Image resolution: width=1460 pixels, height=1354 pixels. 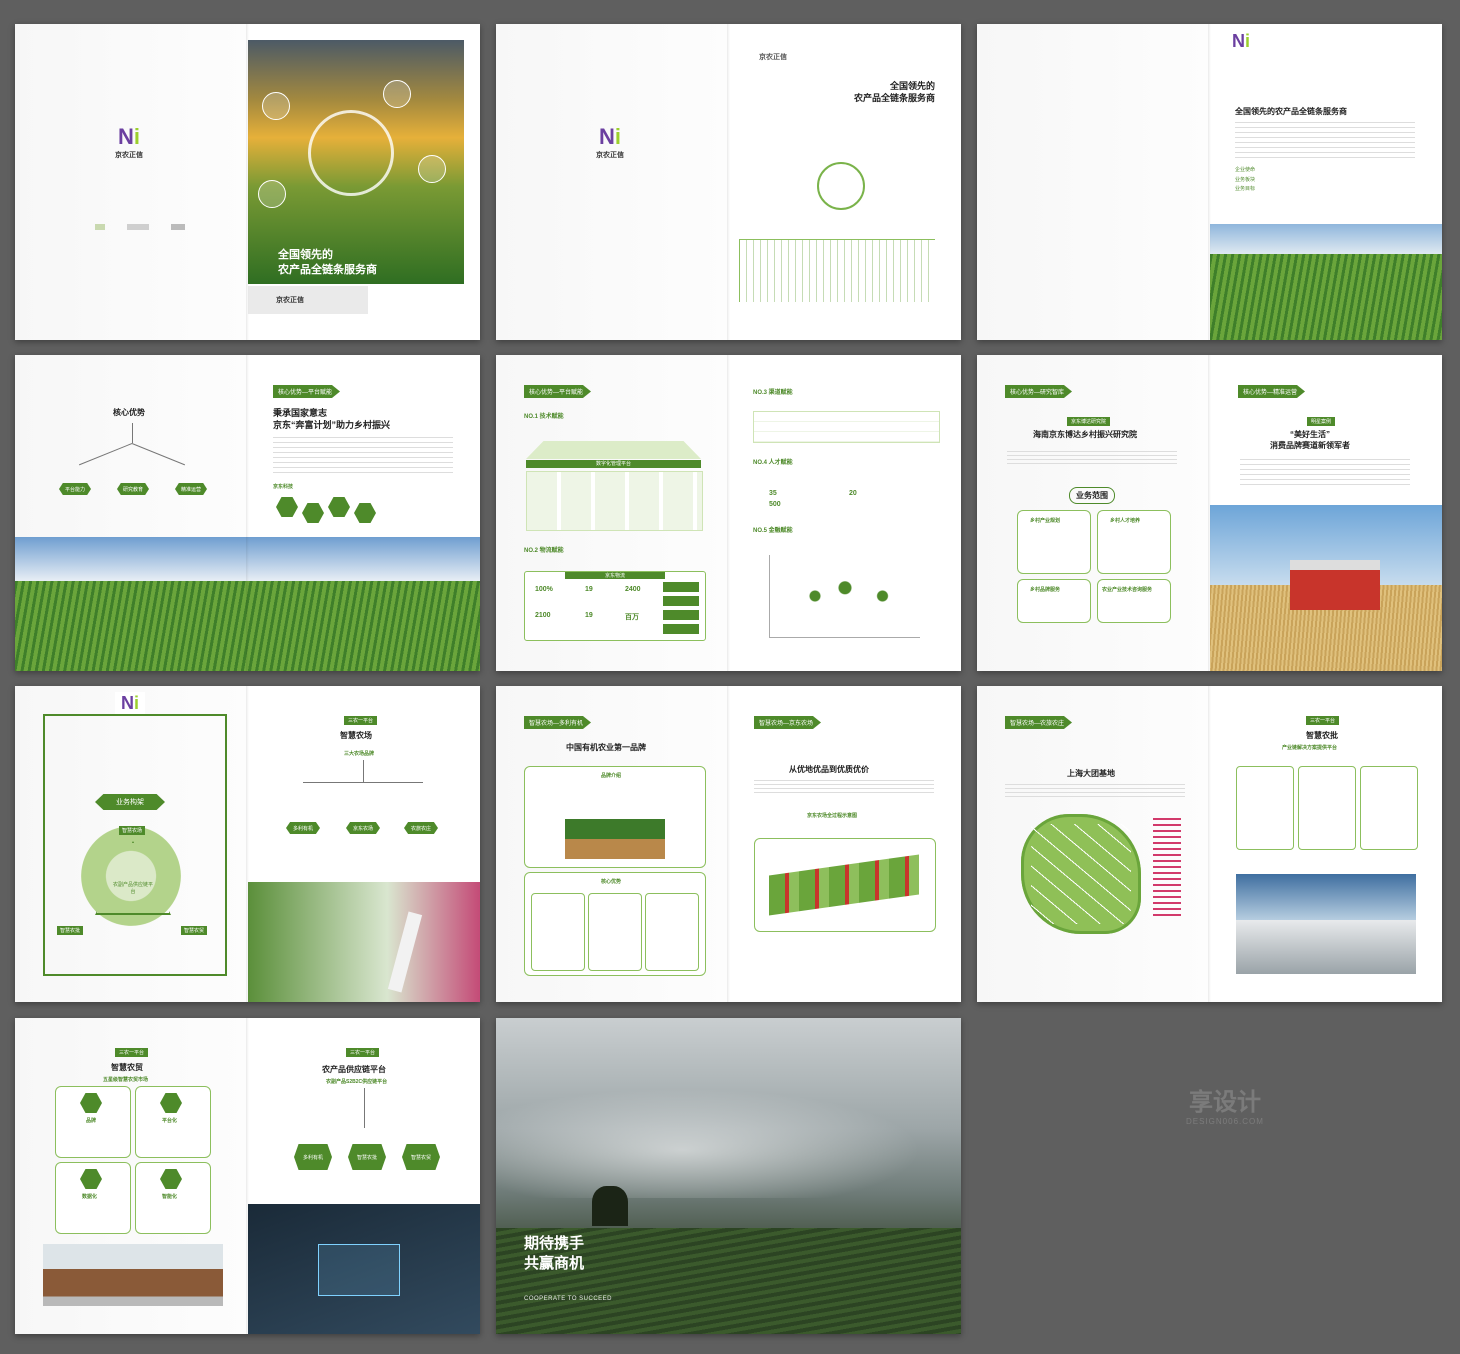 What do you see at coordinates (1310, 440) in the screenshot?
I see `case-title: “美好生活” 消费品牌赛道新领军者` at bounding box center [1310, 440].